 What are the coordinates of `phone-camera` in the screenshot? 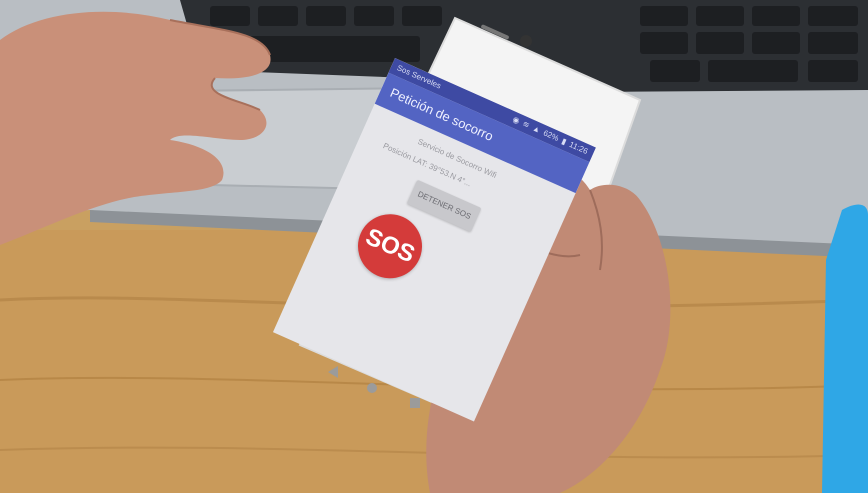 It's located at (526, 41).